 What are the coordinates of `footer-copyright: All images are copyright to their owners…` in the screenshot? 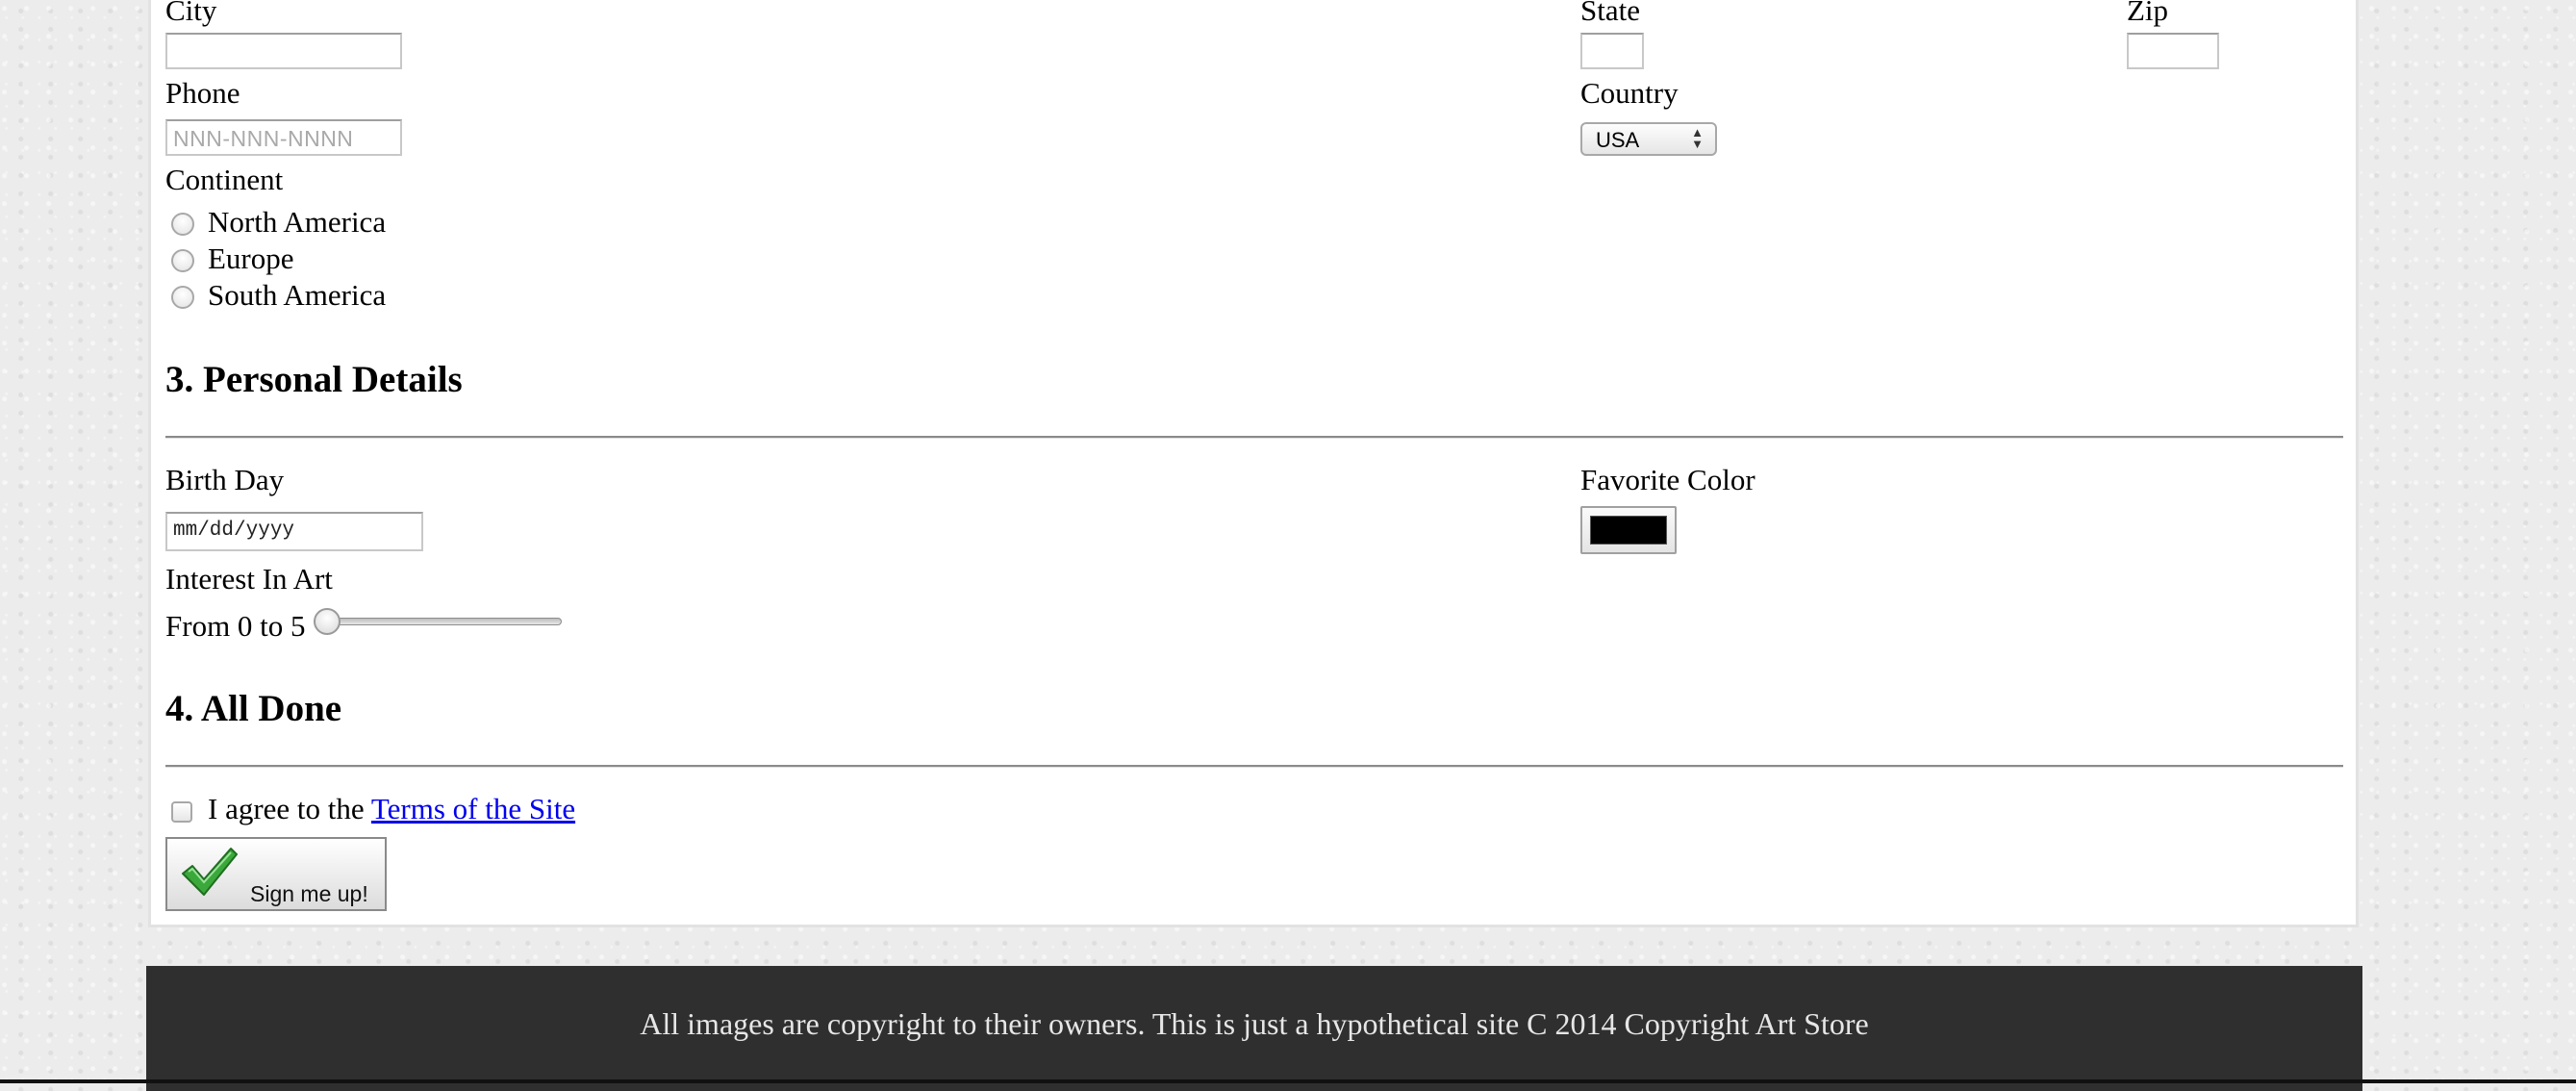 It's located at (1254, 1023).